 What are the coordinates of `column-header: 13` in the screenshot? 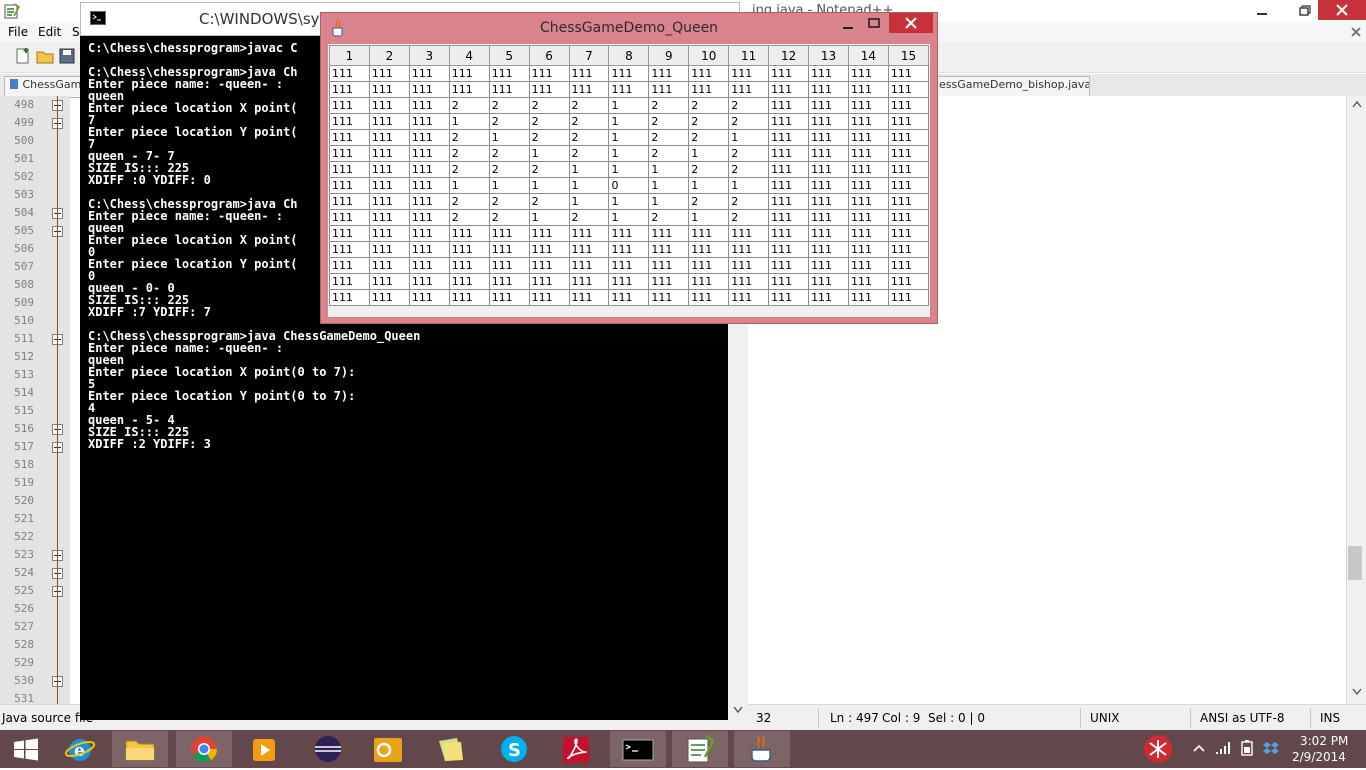 It's located at (828, 55).